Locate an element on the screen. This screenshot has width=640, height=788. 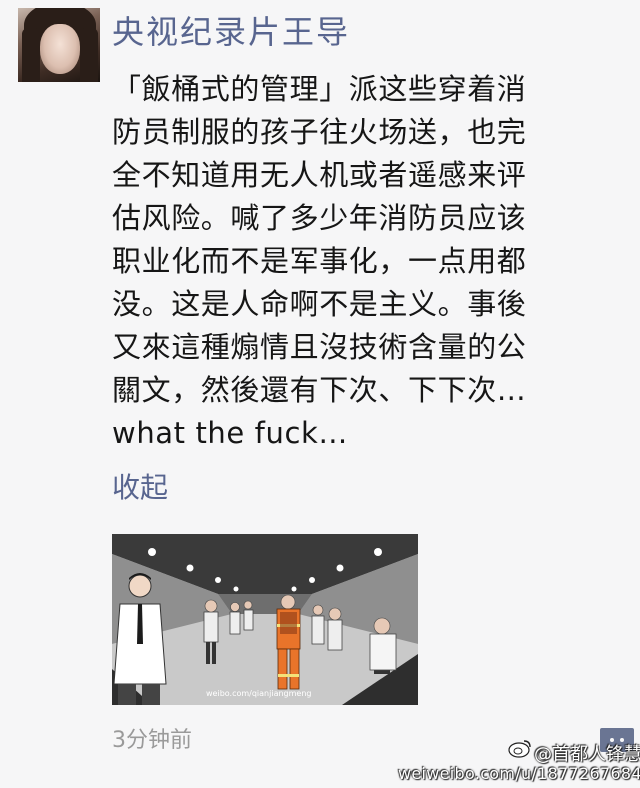
tunnel-illustration: weibo.com/qianjiangmeng is located at coordinates (265, 619).